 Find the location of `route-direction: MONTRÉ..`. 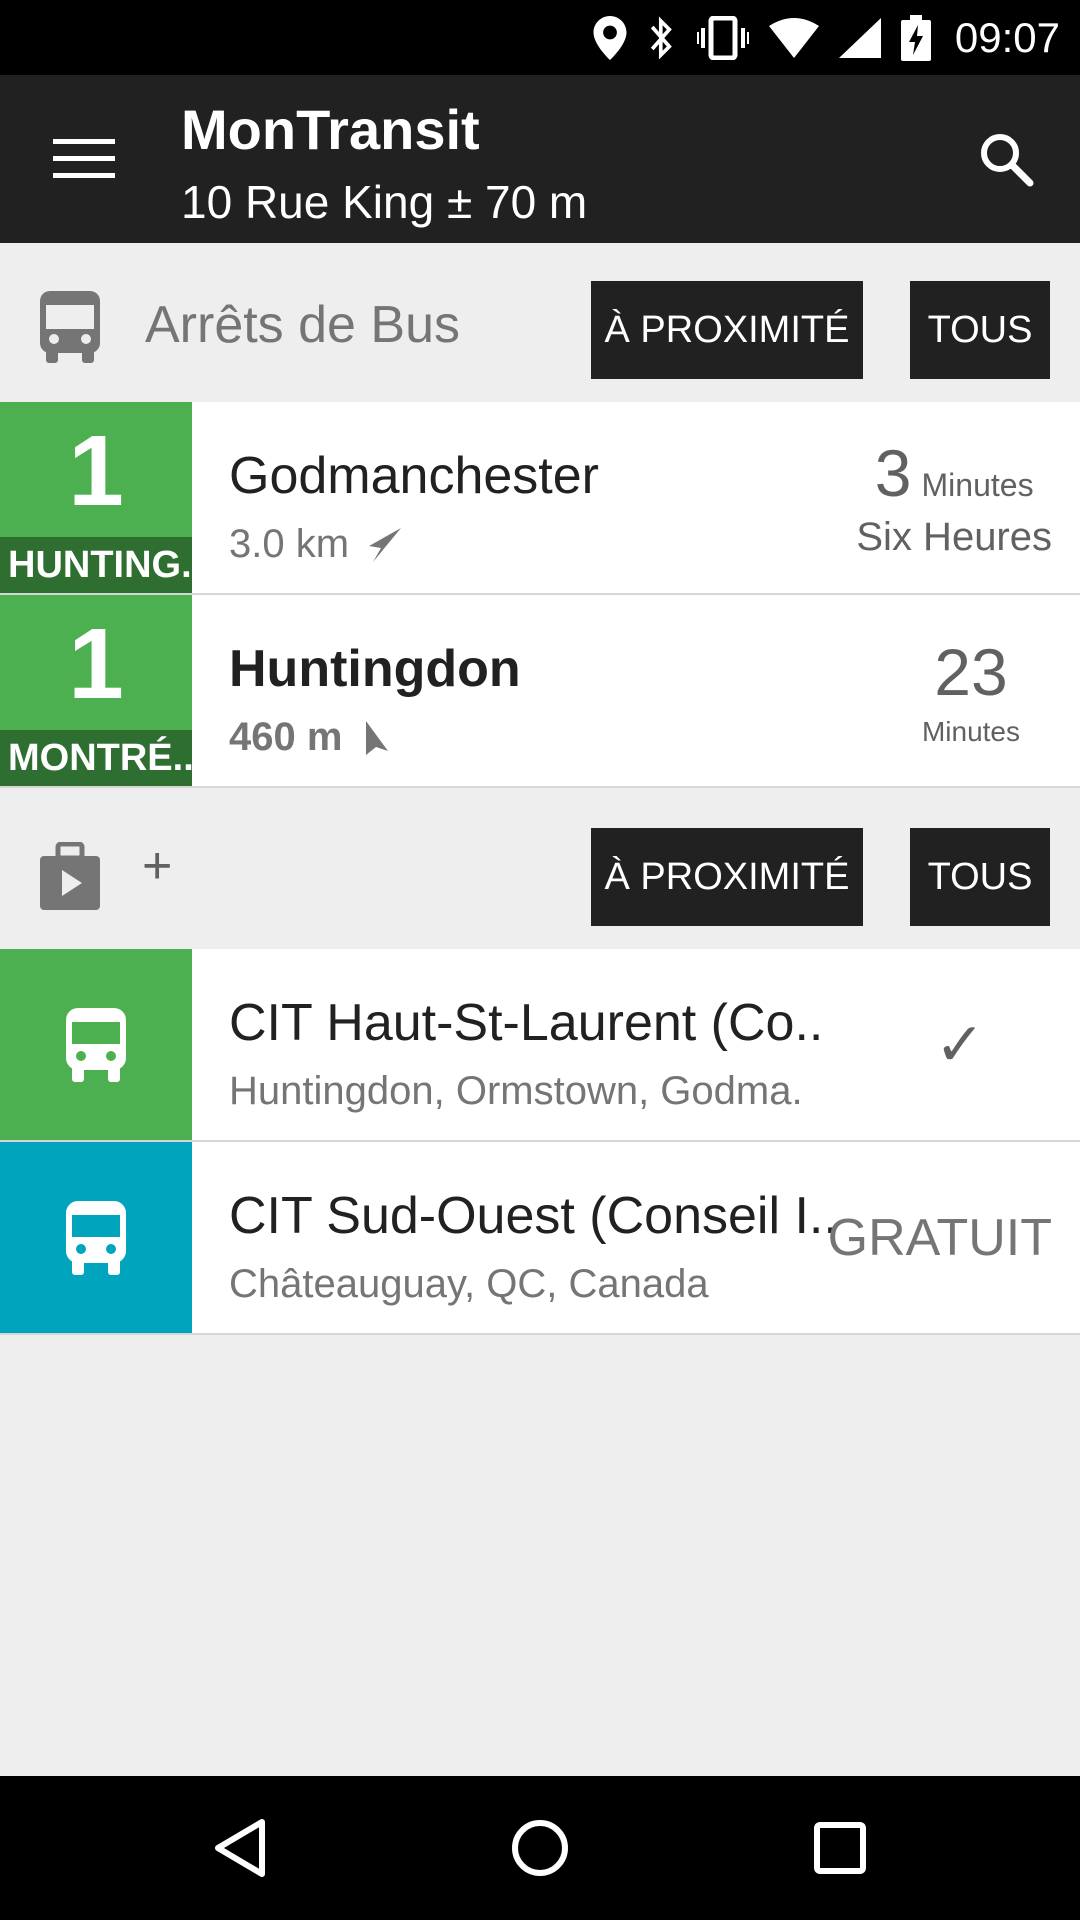

route-direction: MONTRÉ.. is located at coordinates (96, 758).